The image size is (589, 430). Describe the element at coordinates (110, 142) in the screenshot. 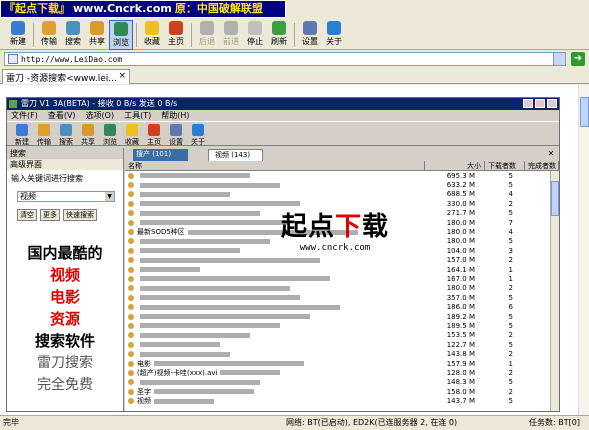

I see `inner-toolbar-label: 浏览` at that location.